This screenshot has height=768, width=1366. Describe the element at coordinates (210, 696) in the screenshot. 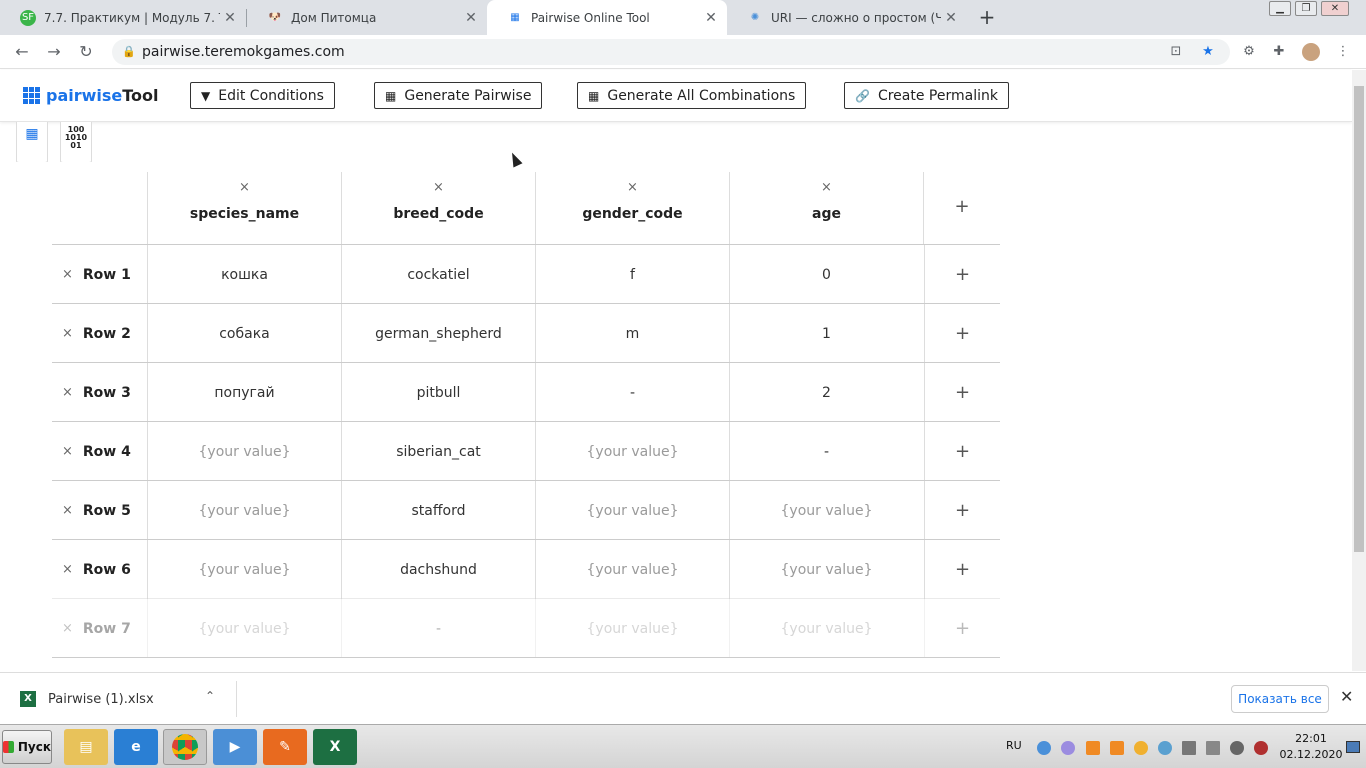

I see `chevron-up-icon: ⌃` at that location.